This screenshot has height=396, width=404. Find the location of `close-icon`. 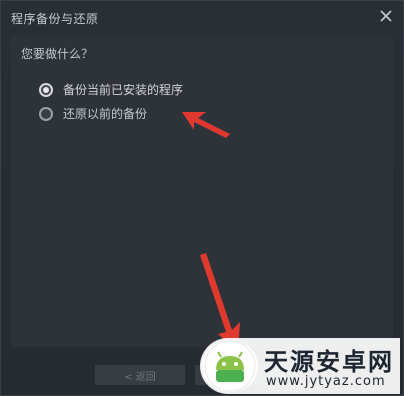

close-icon is located at coordinates (386, 16).